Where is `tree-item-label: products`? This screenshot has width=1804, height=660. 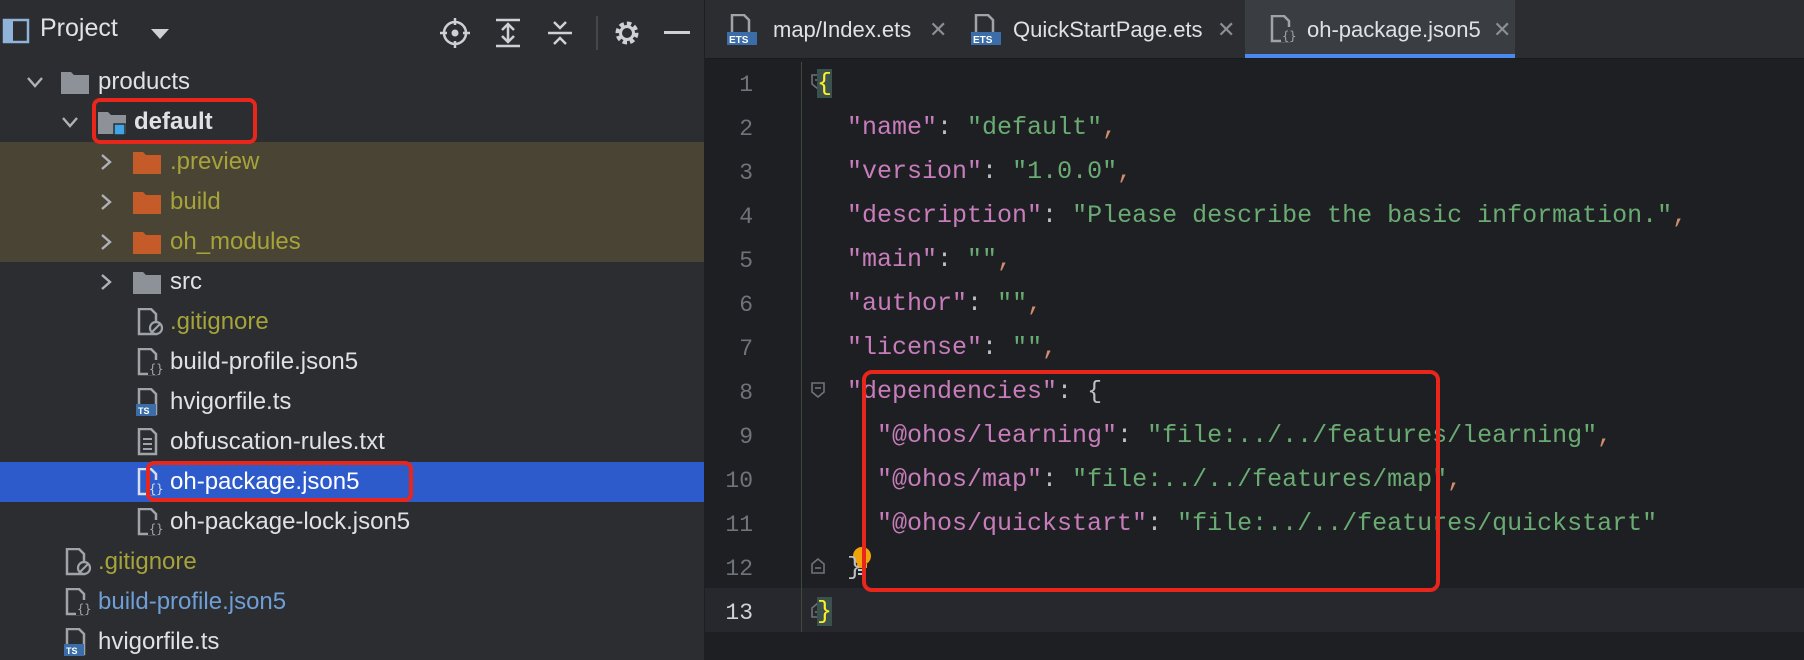 tree-item-label: products is located at coordinates (144, 81).